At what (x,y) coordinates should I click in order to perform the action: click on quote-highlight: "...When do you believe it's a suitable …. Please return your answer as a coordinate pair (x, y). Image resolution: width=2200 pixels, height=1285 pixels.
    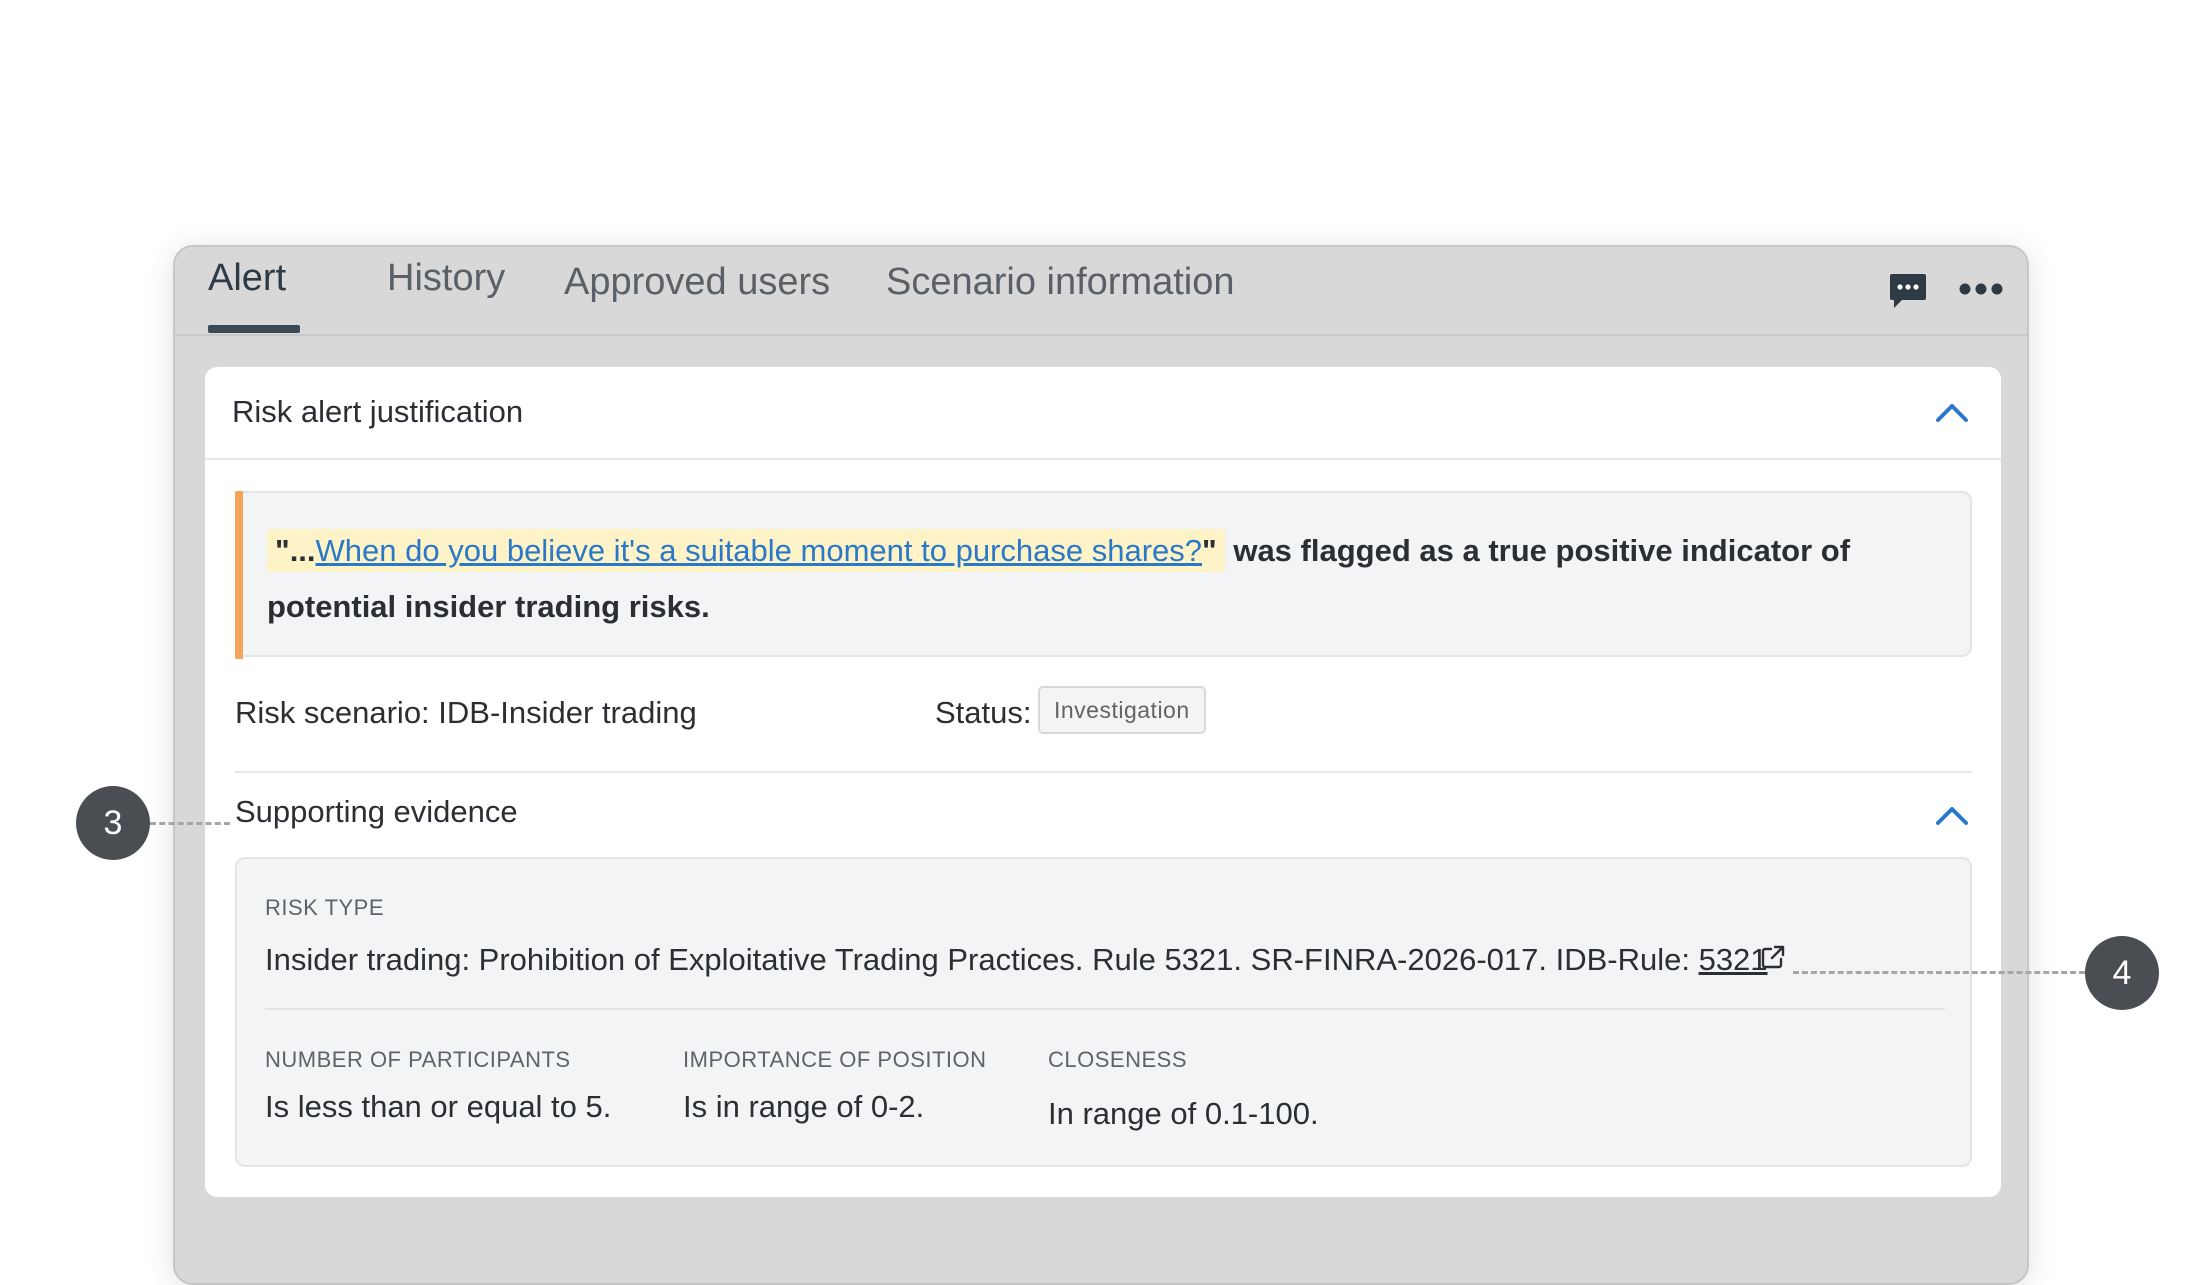
    Looking at the image, I should click on (746, 550).